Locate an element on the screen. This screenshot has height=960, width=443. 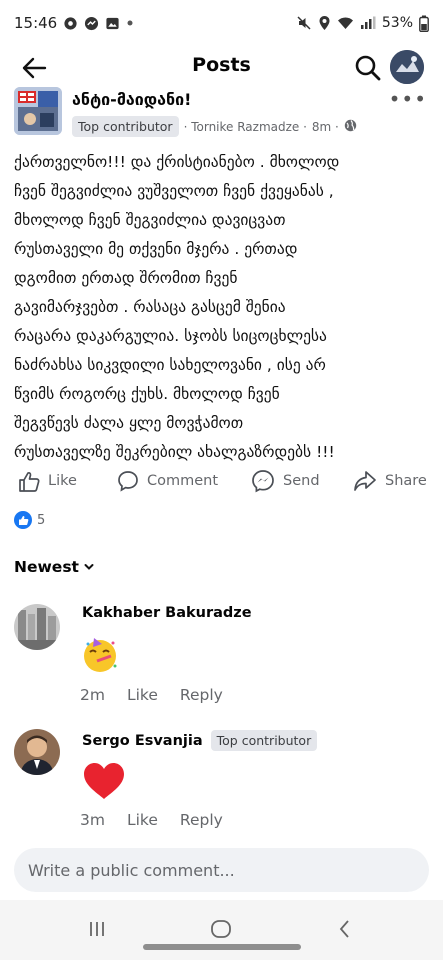
mute-icon is located at coordinates (304, 23).